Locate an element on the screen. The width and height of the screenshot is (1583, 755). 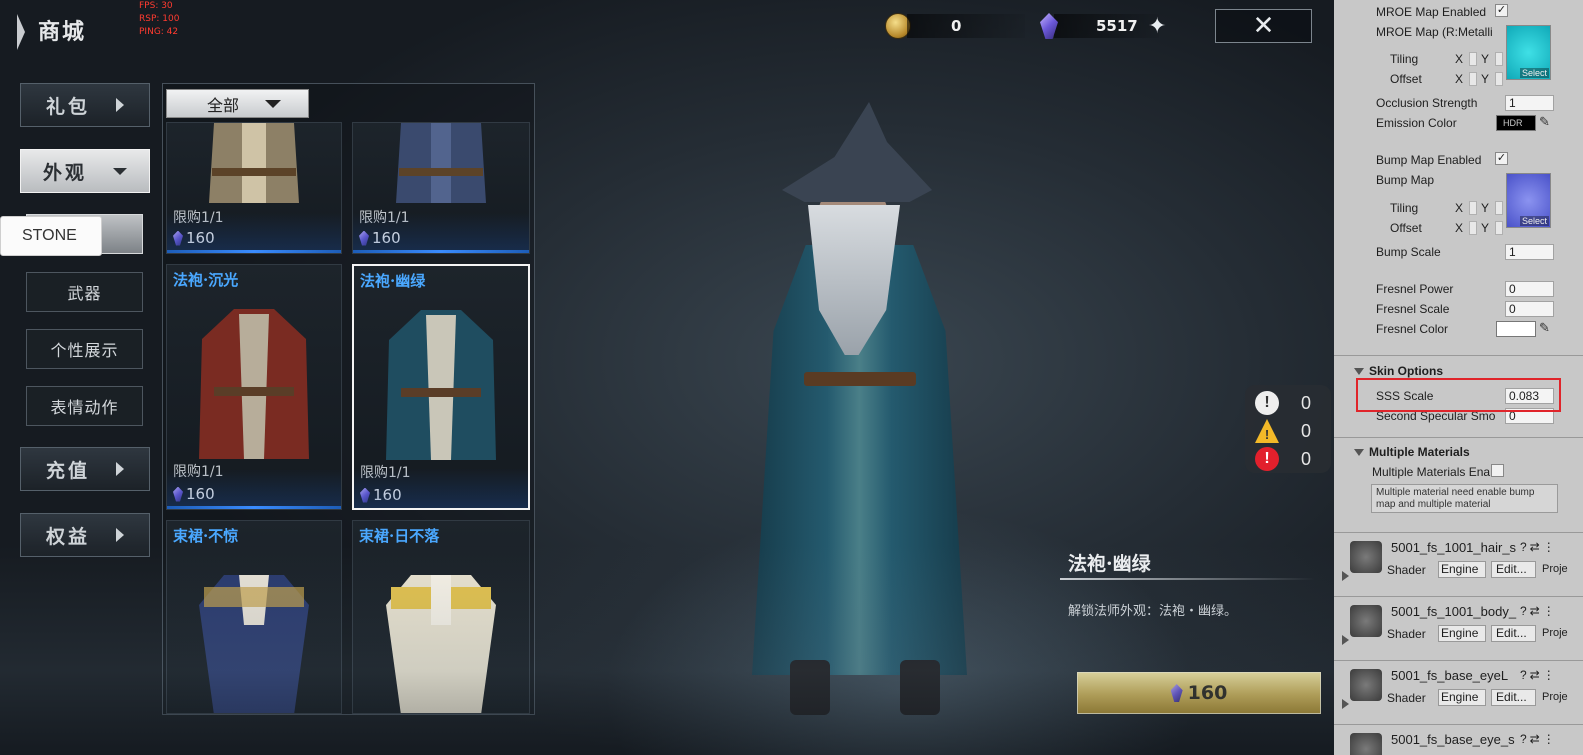
highlight-box is located at coordinates (1458, 395).